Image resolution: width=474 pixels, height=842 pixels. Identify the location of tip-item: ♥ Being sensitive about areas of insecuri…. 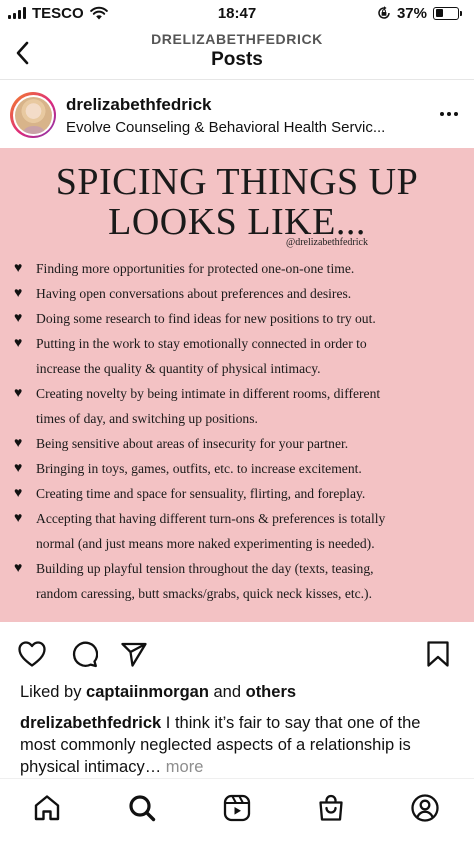
(236, 443).